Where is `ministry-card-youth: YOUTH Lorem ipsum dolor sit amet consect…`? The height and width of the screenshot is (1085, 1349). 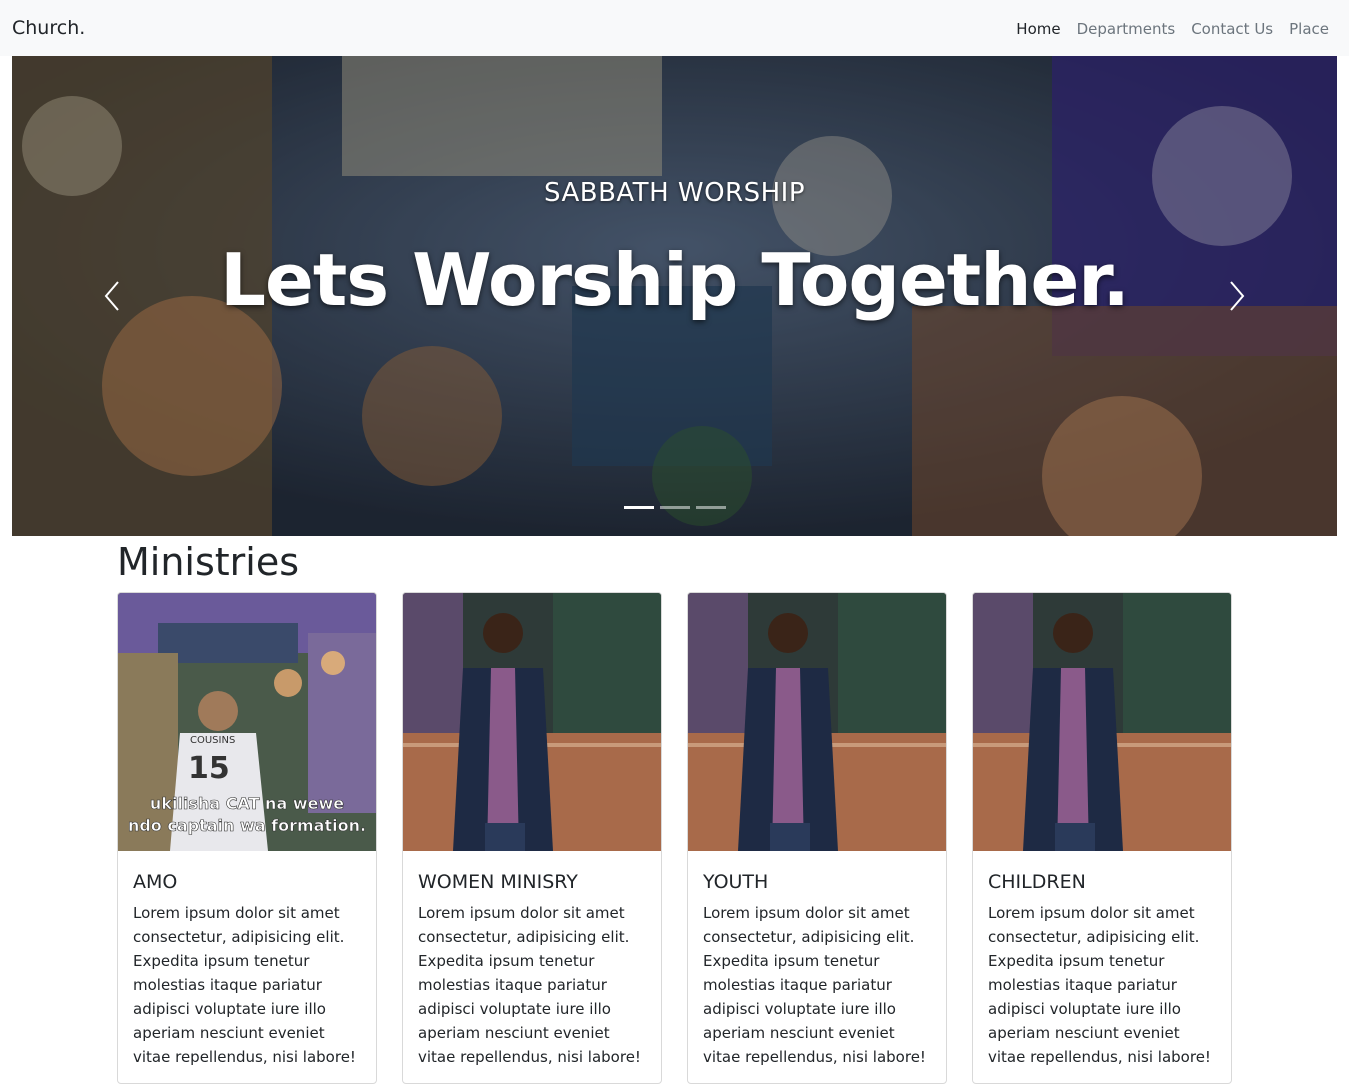 ministry-card-youth: YOUTH Lorem ipsum dolor sit amet consect… is located at coordinates (817, 838).